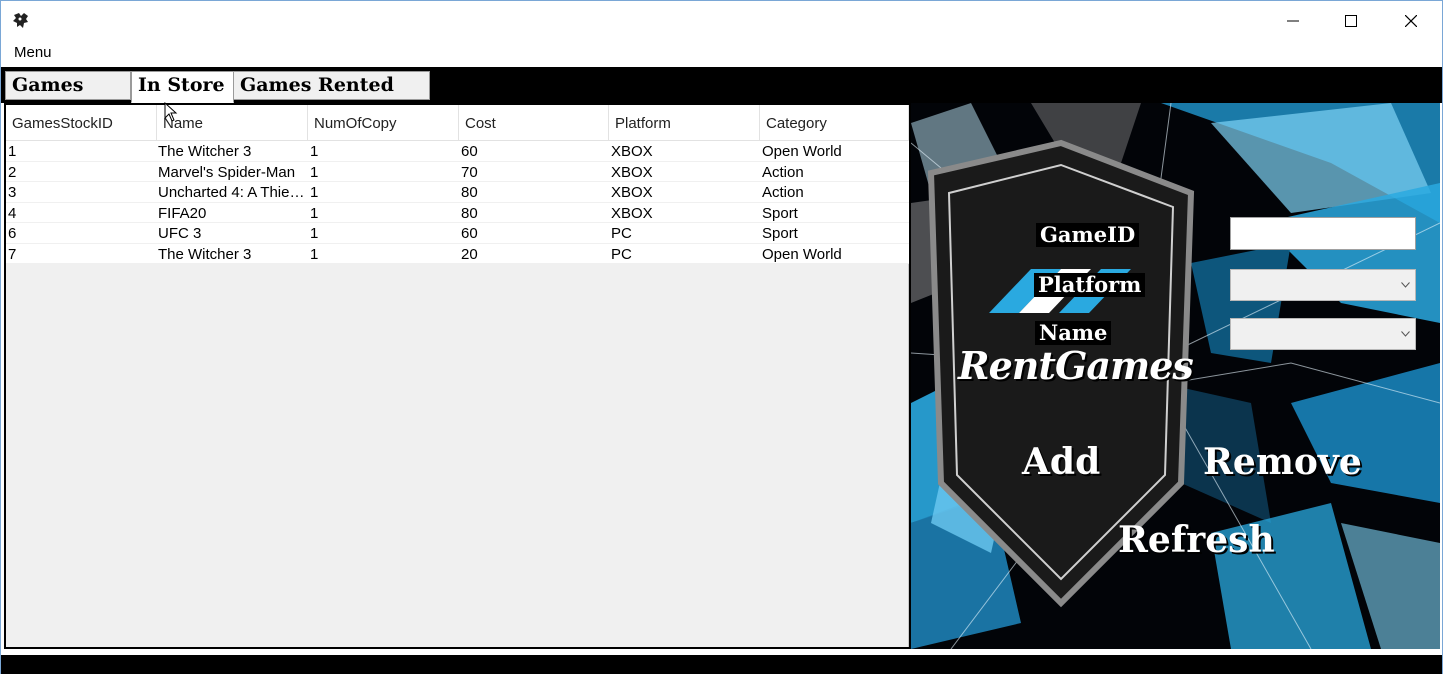 Image resolution: width=1443 pixels, height=674 pixels. What do you see at coordinates (21, 21) in the screenshot?
I see `app-logo-icon` at bounding box center [21, 21].